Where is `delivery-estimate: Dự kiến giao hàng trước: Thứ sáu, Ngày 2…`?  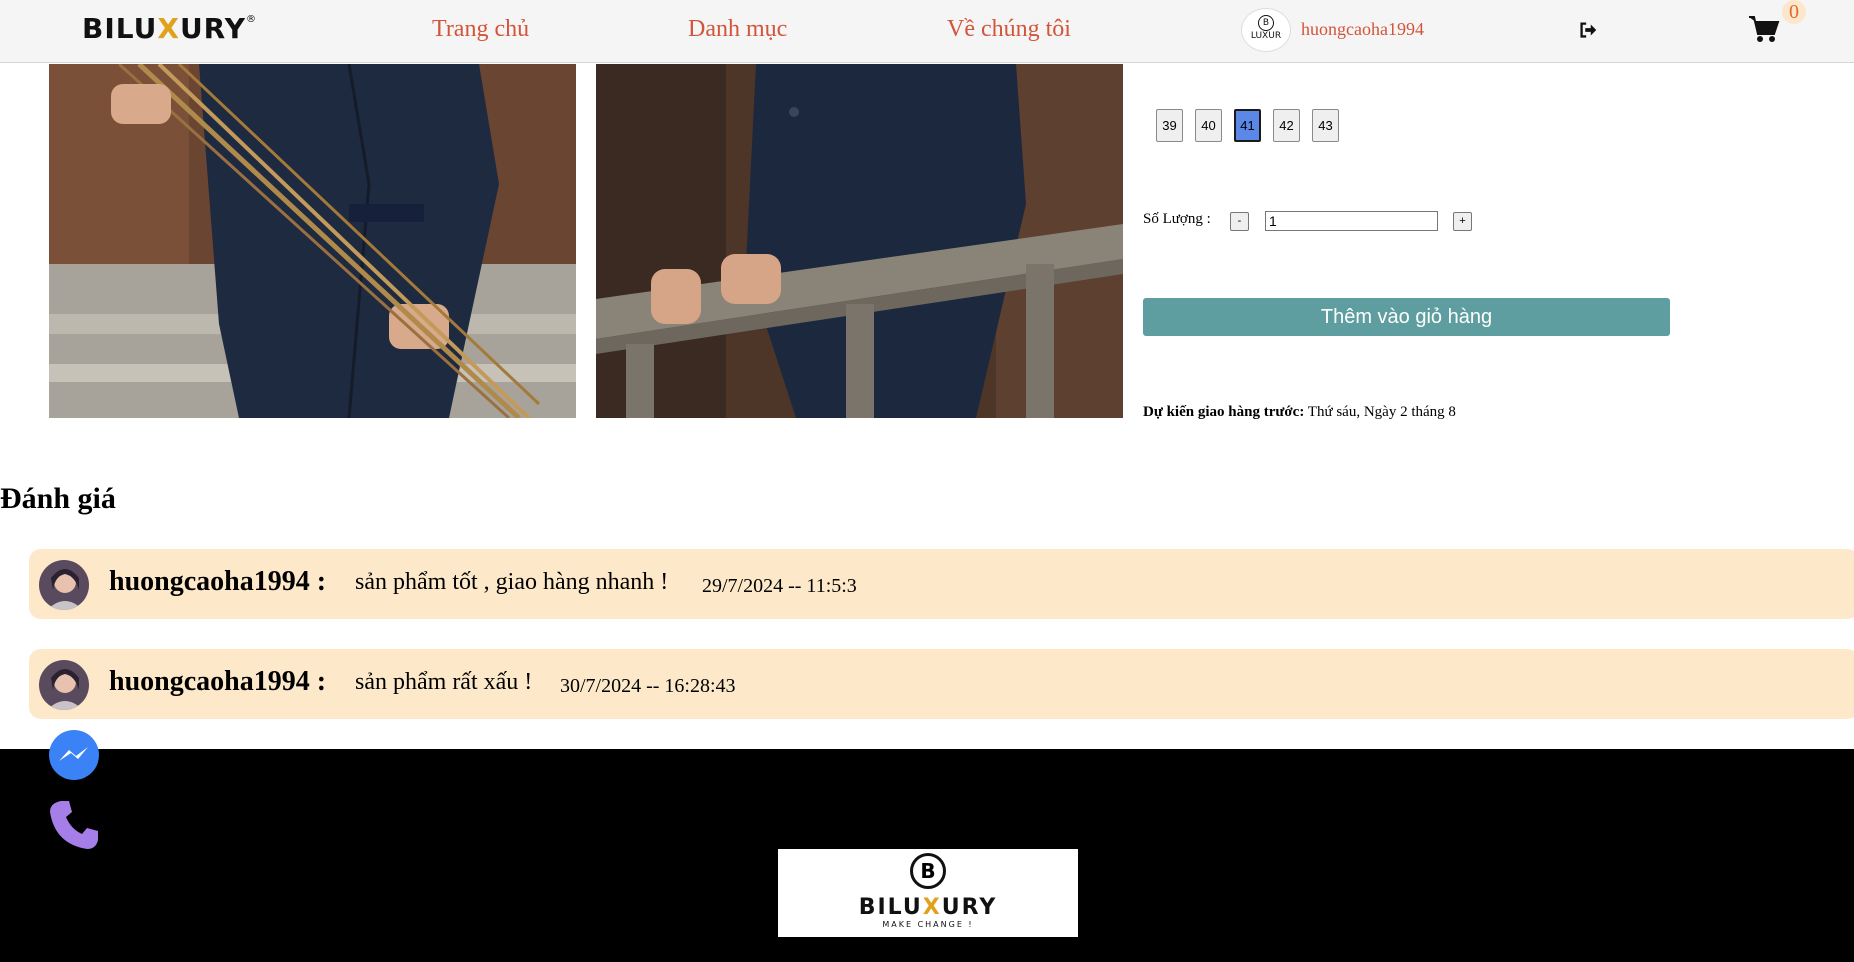 delivery-estimate: Dự kiến giao hàng trước: Thứ sáu, Ngày 2… is located at coordinates (1299, 412).